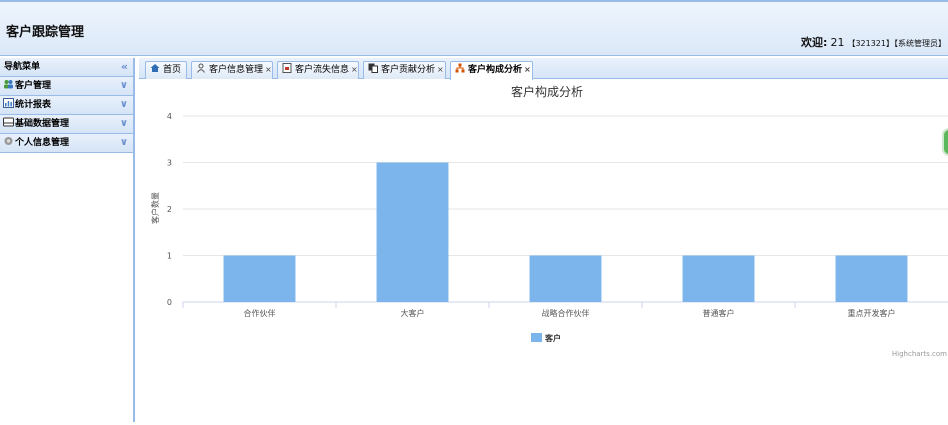 The width and height of the screenshot is (948, 425). Describe the element at coordinates (45, 32) in the screenshot. I see `app-title: 客户跟踪管理` at that location.